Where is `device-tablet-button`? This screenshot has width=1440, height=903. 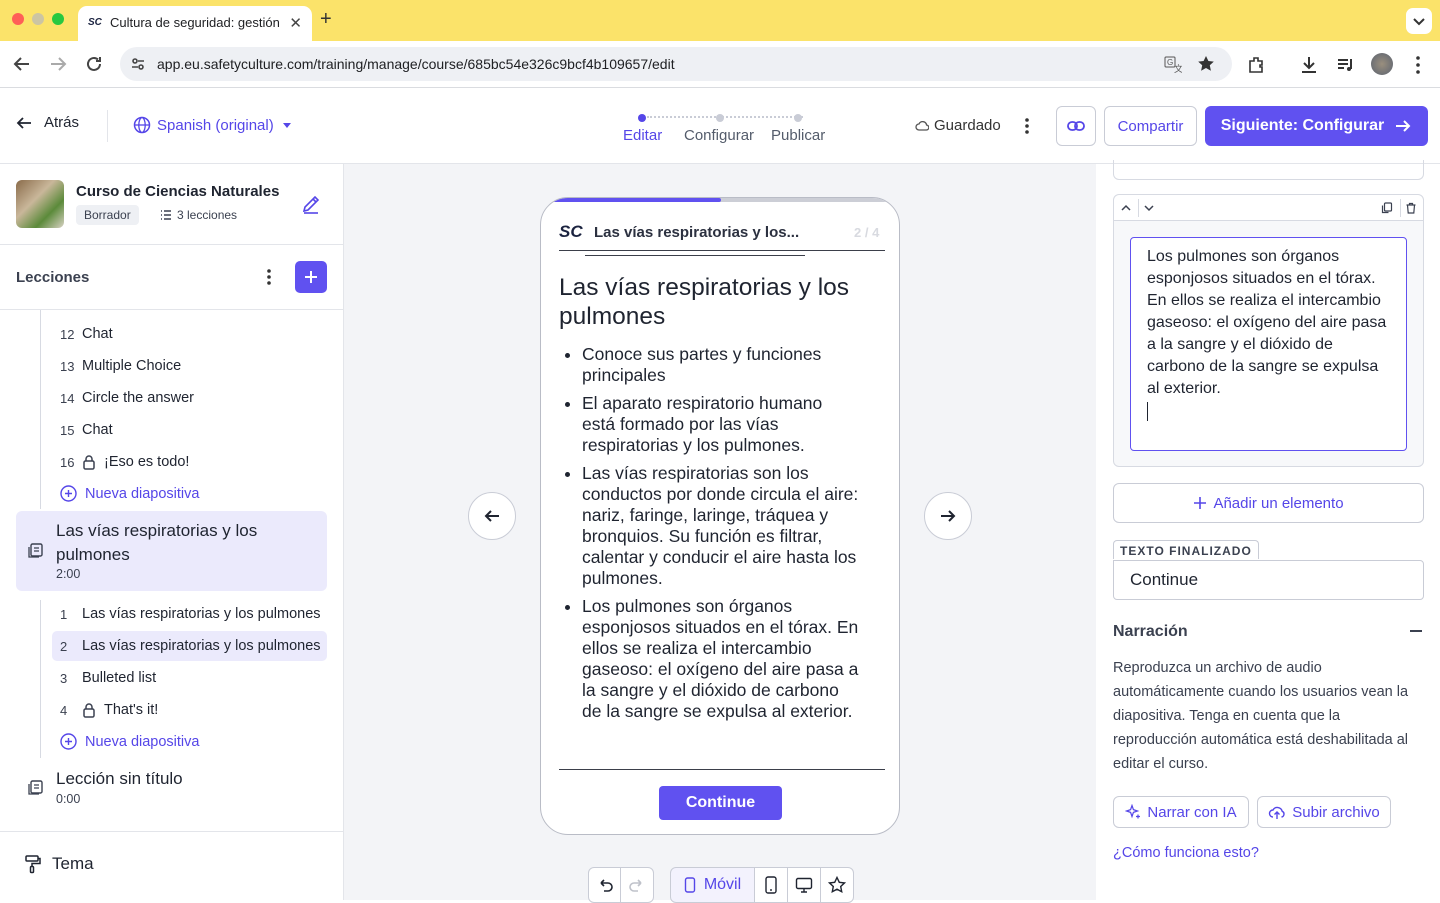
device-tablet-button is located at coordinates (771, 885).